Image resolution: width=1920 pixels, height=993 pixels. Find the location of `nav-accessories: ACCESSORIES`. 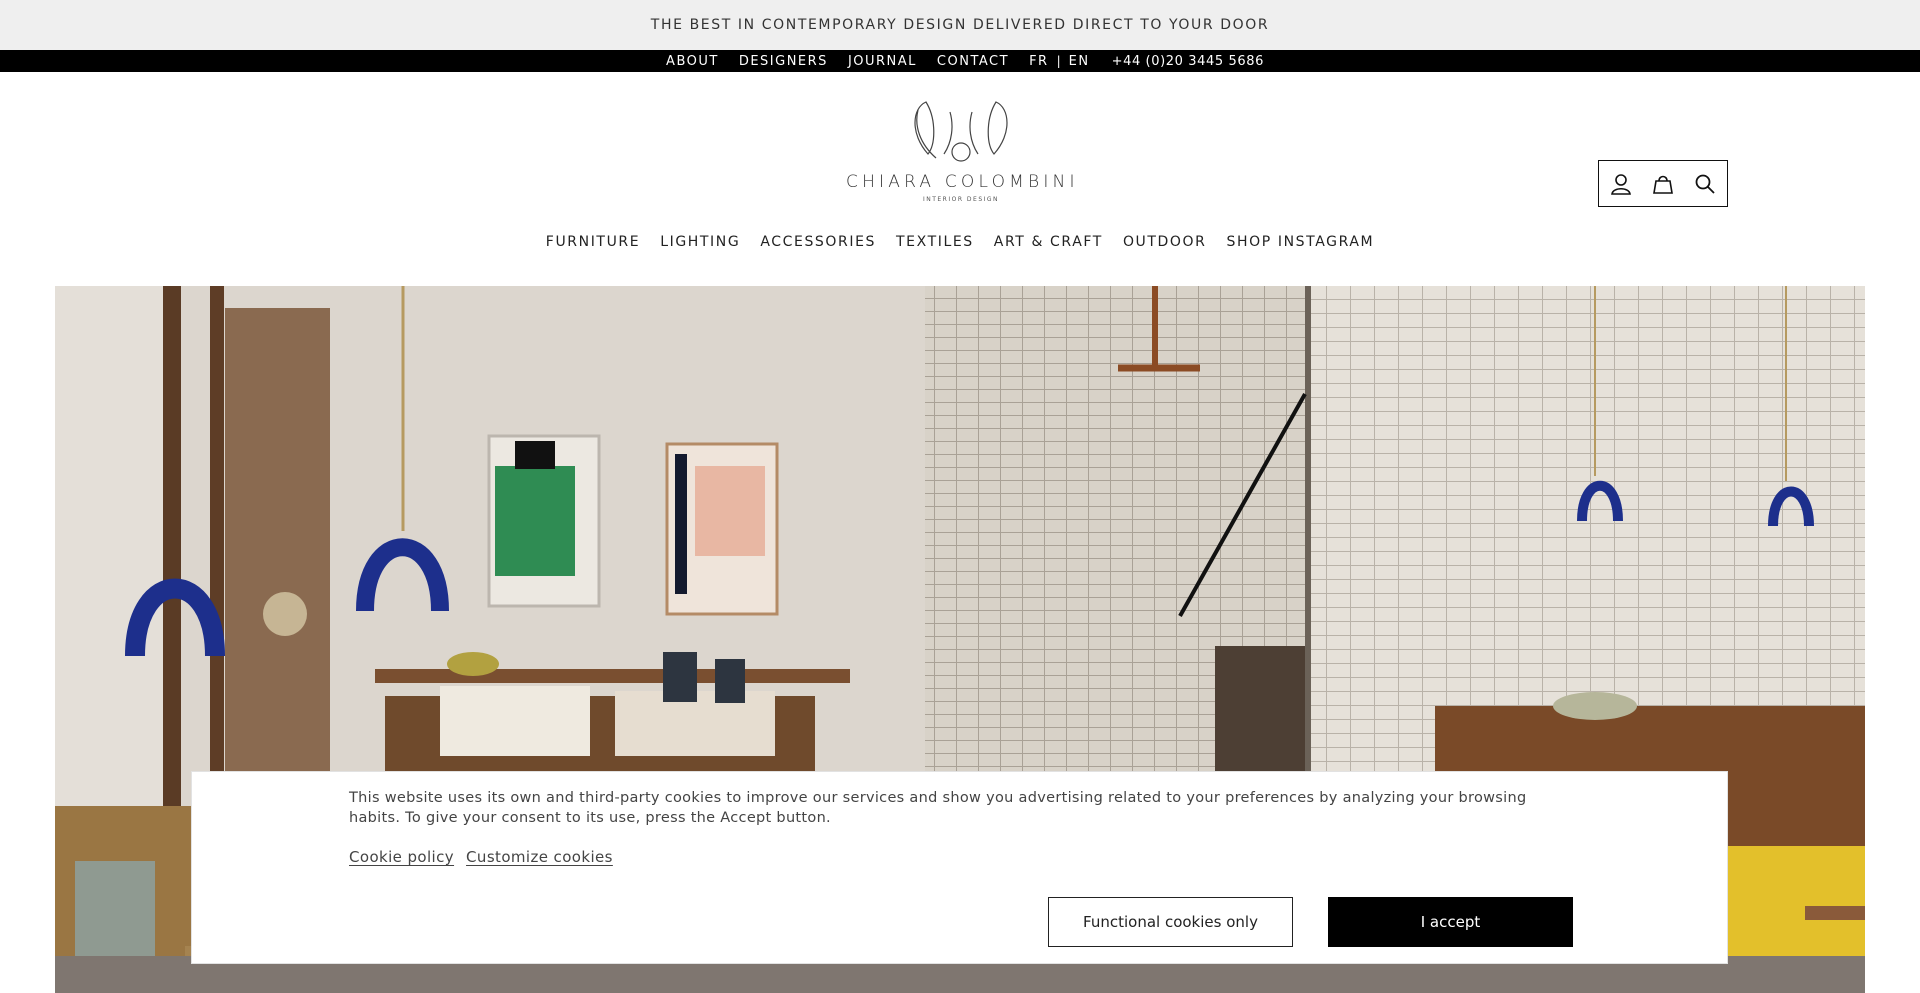

nav-accessories: ACCESSORIES is located at coordinates (818, 245).